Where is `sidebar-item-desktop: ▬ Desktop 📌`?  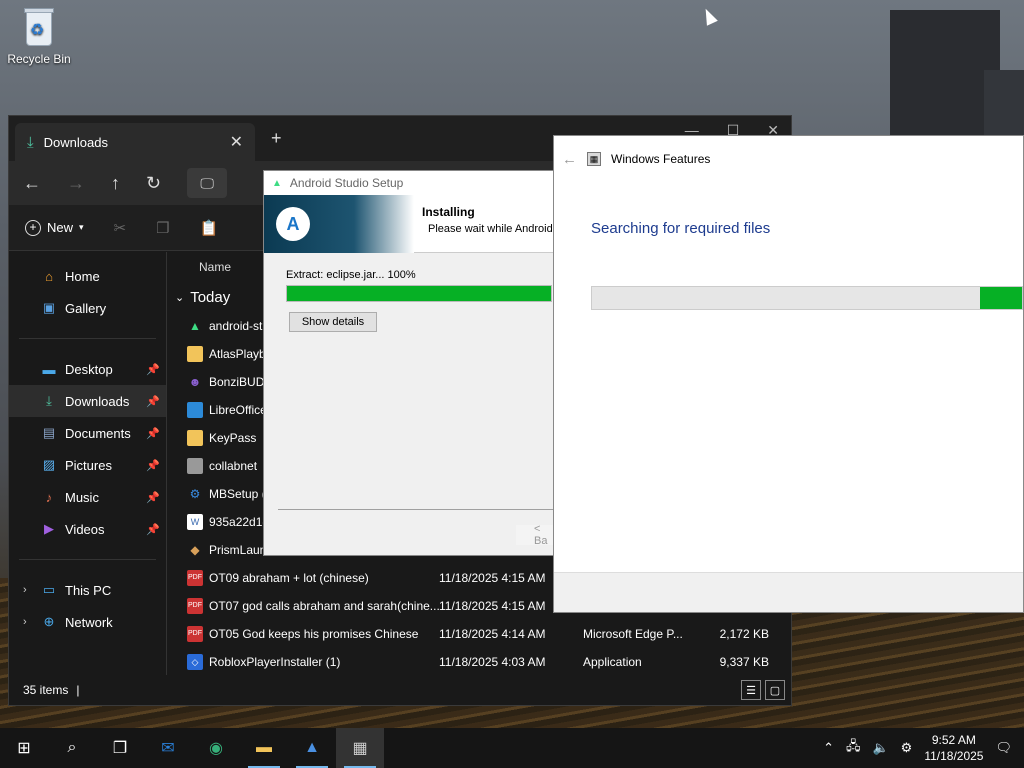
sidebar-item-desktop: ▬ Desktop 📌 is located at coordinates (87, 369).